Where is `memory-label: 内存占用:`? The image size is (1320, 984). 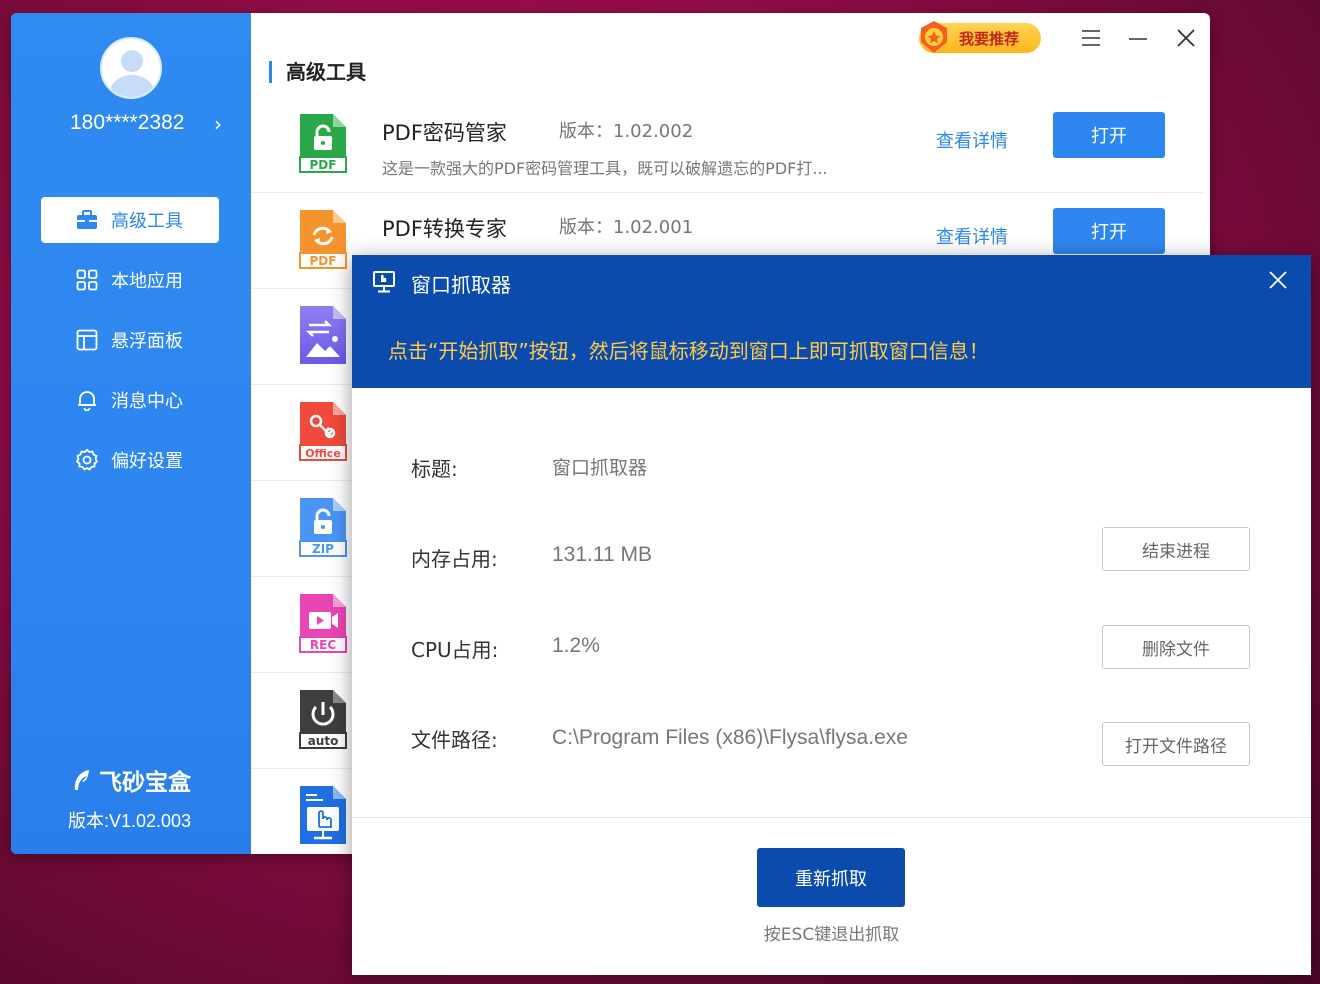
memory-label: 内存占用: is located at coordinates (454, 559).